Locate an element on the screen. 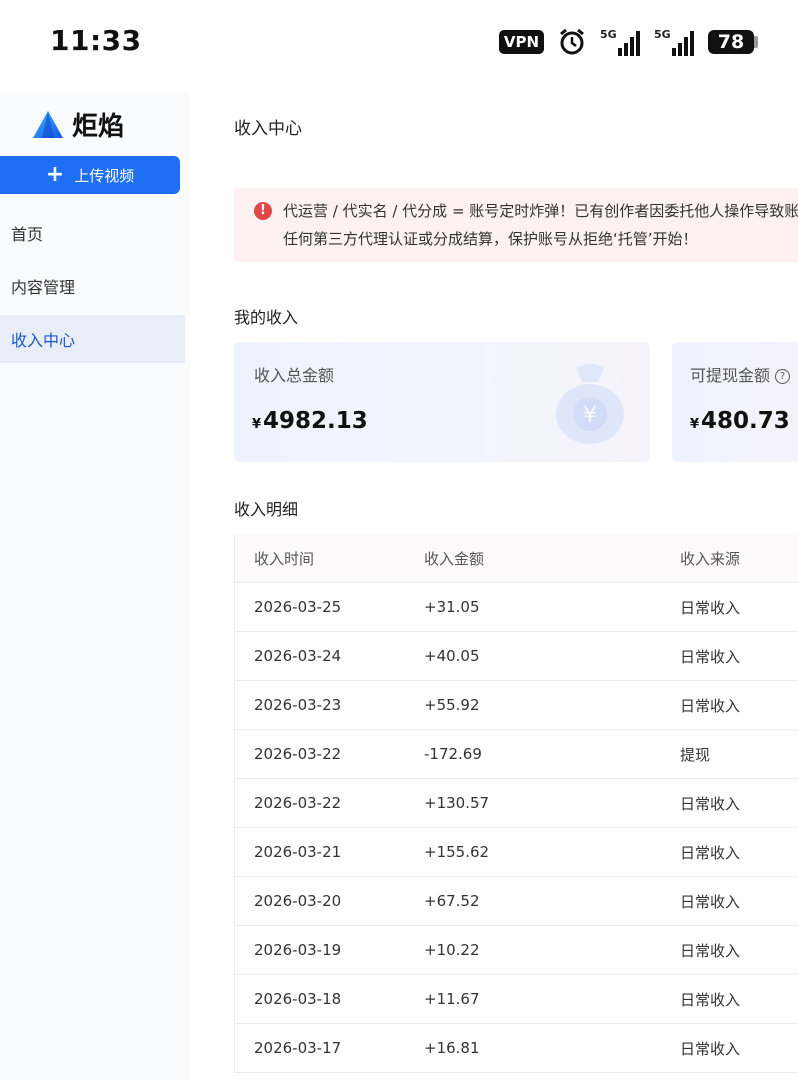 The height and width of the screenshot is (1080, 798). table-row: 2026-03-21 +155.62 日常收入 is located at coordinates (516, 852).